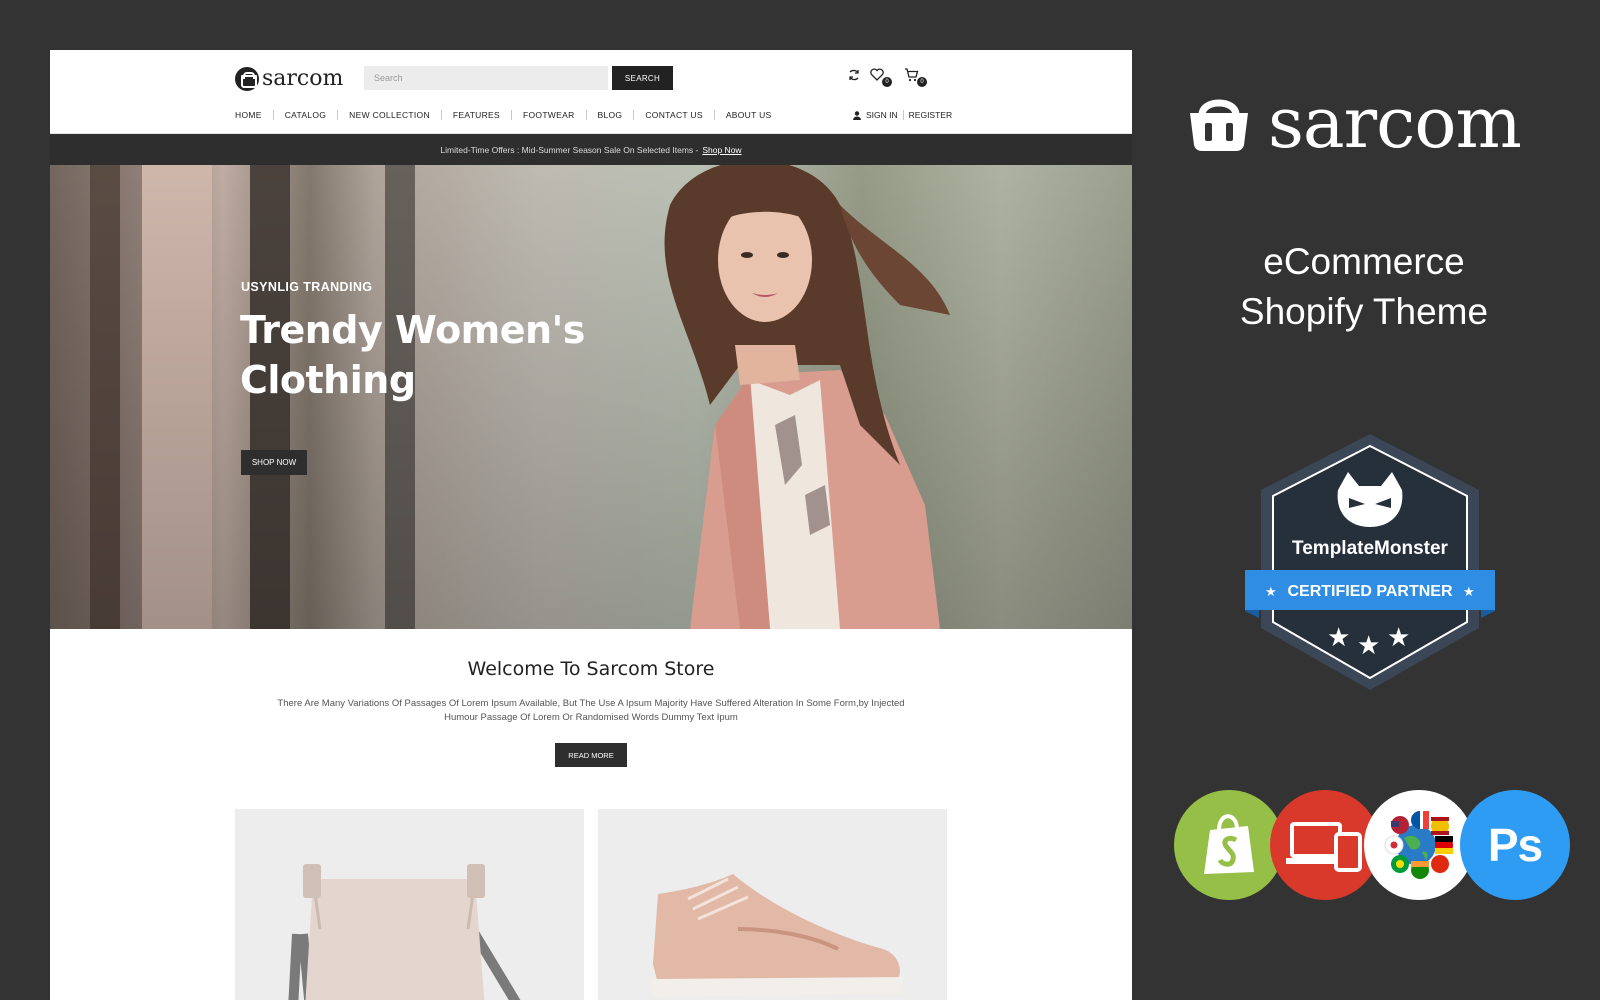 The width and height of the screenshot is (1600, 1000). Describe the element at coordinates (1395, 123) in the screenshot. I see `brand-logo-text: sarcom` at that location.